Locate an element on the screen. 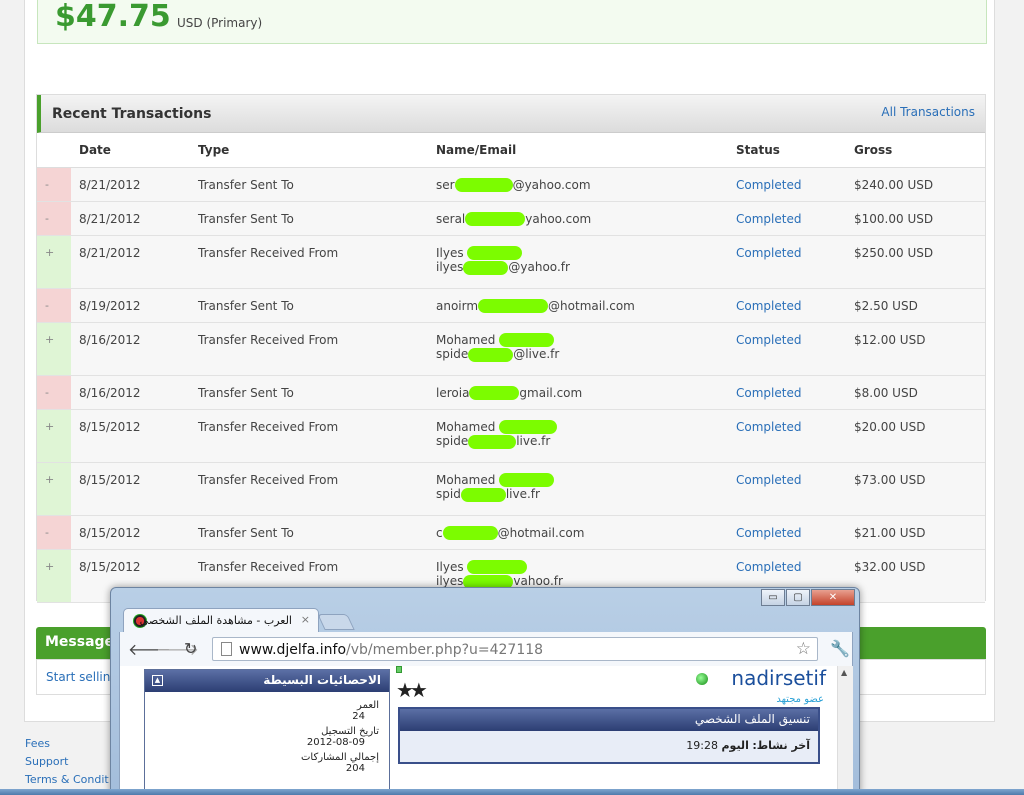 This screenshot has height=795, width=1024. transaction-contact: Mohamed spid live.fr is located at coordinates (578, 489).